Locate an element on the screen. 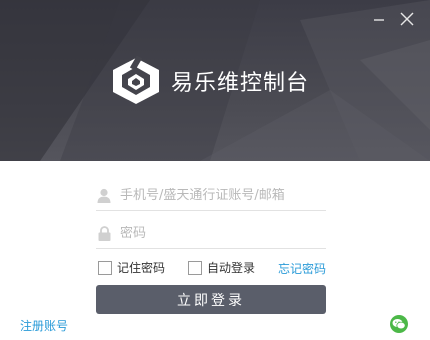  username-field is located at coordinates (211, 196).